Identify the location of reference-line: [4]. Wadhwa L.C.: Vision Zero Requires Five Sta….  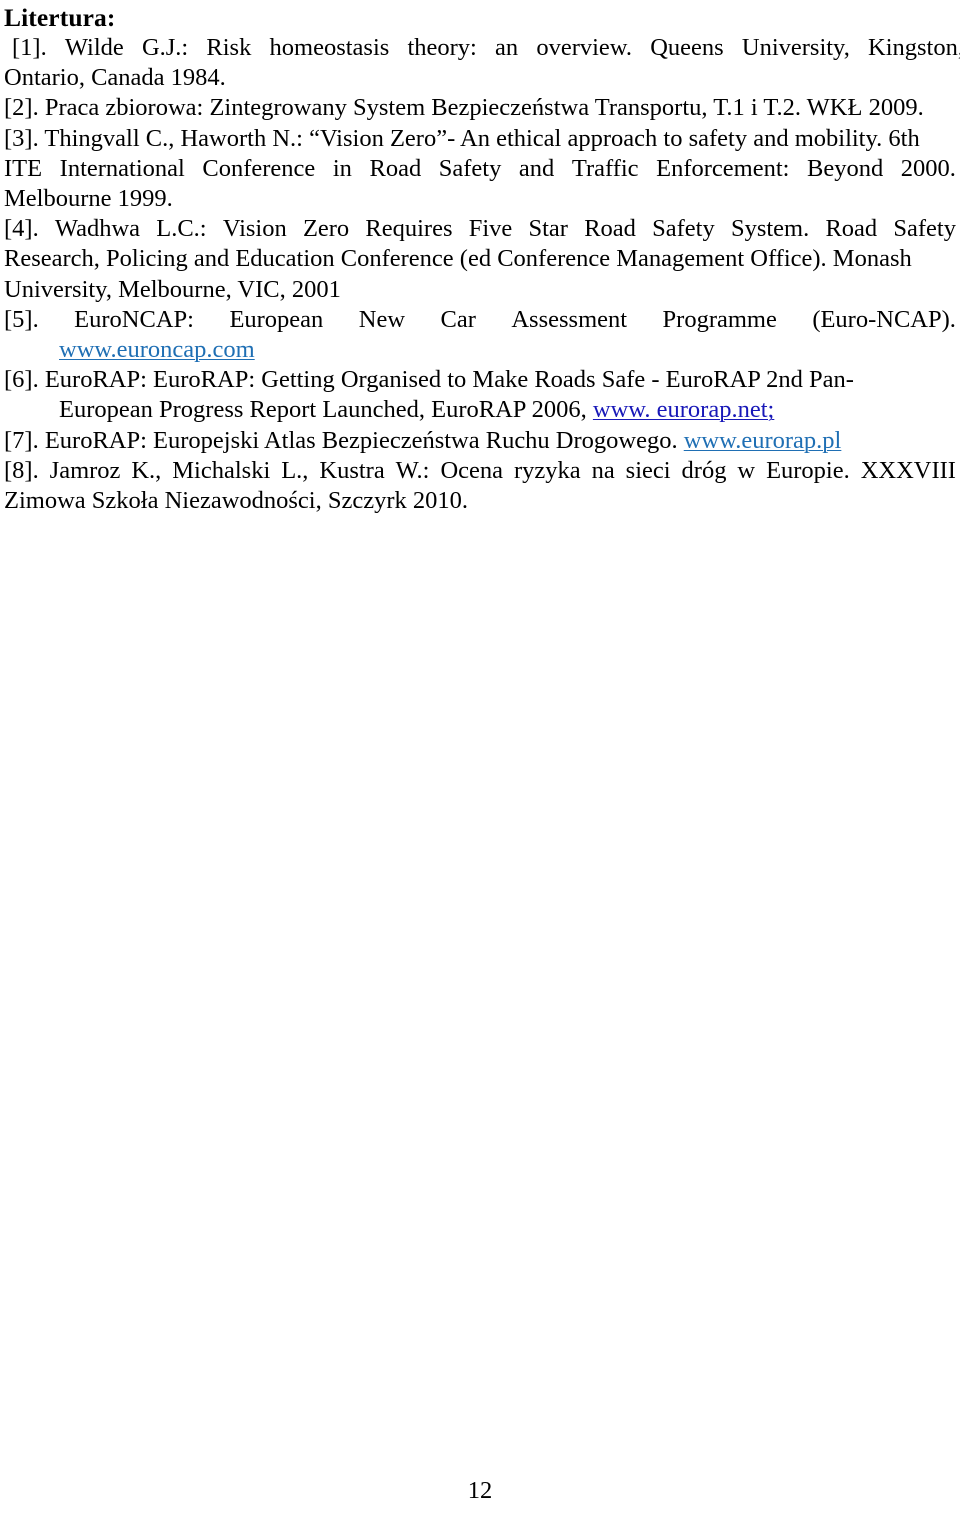
(480, 229).